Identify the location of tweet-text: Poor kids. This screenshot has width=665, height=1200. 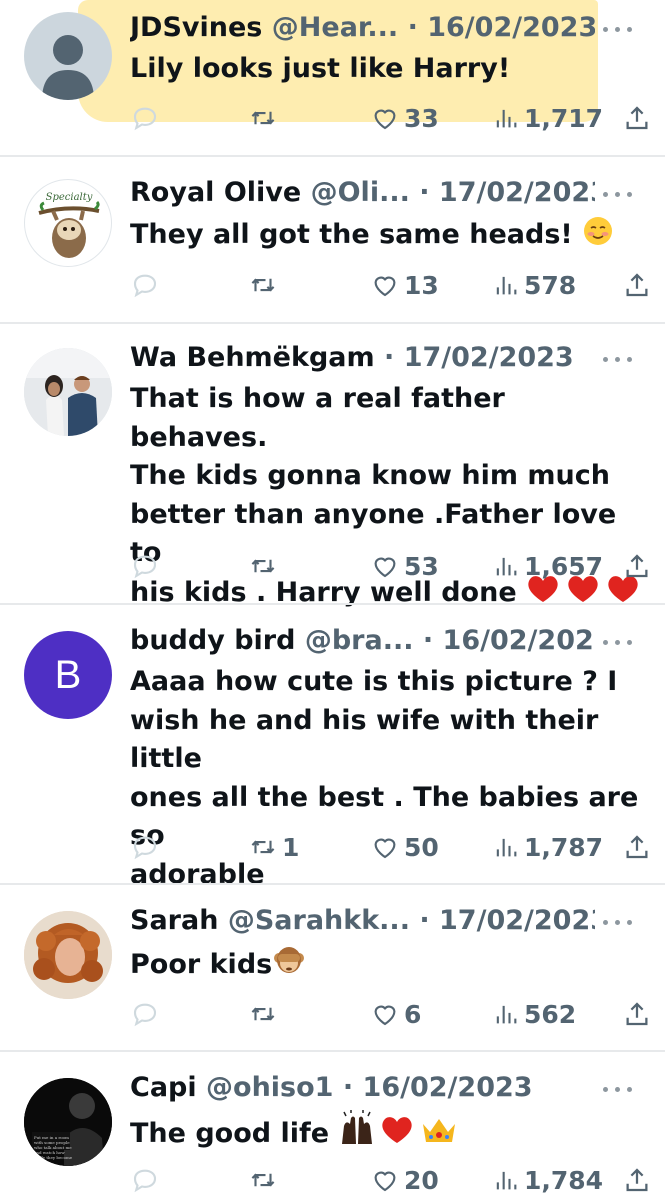
(390, 964).